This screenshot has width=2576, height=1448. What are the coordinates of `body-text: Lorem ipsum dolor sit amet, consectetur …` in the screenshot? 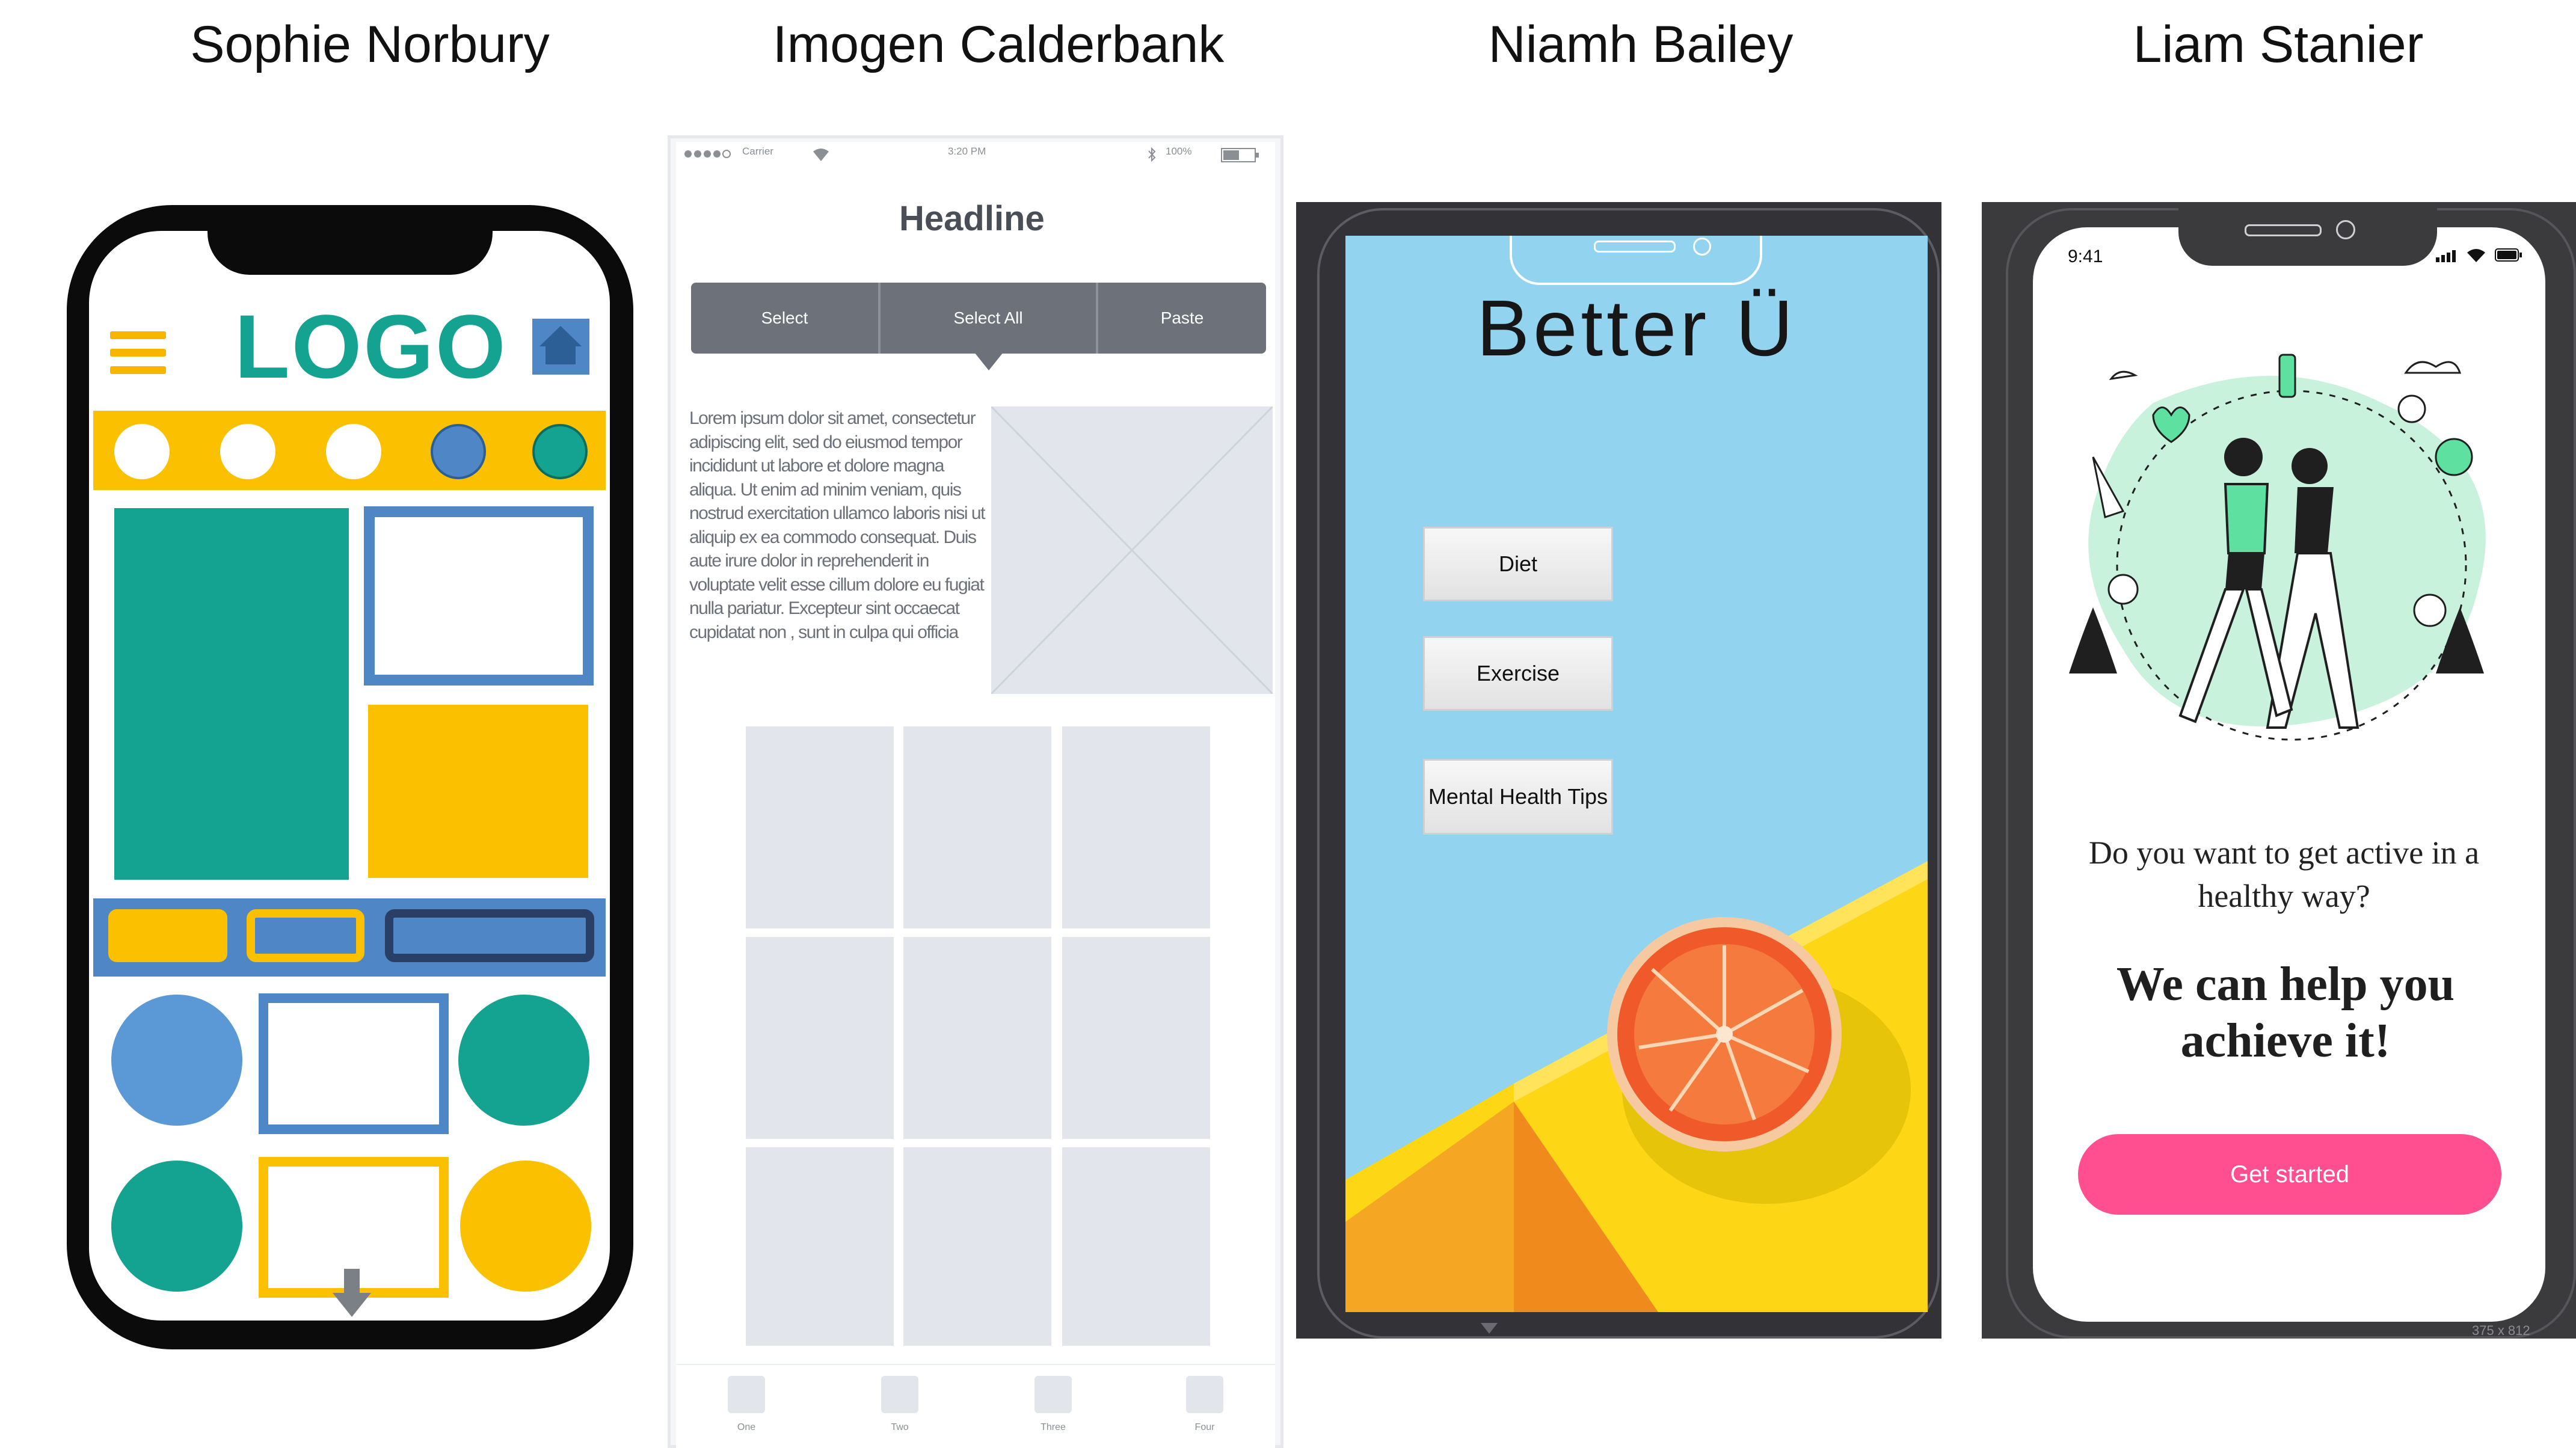 It's located at (837, 525).